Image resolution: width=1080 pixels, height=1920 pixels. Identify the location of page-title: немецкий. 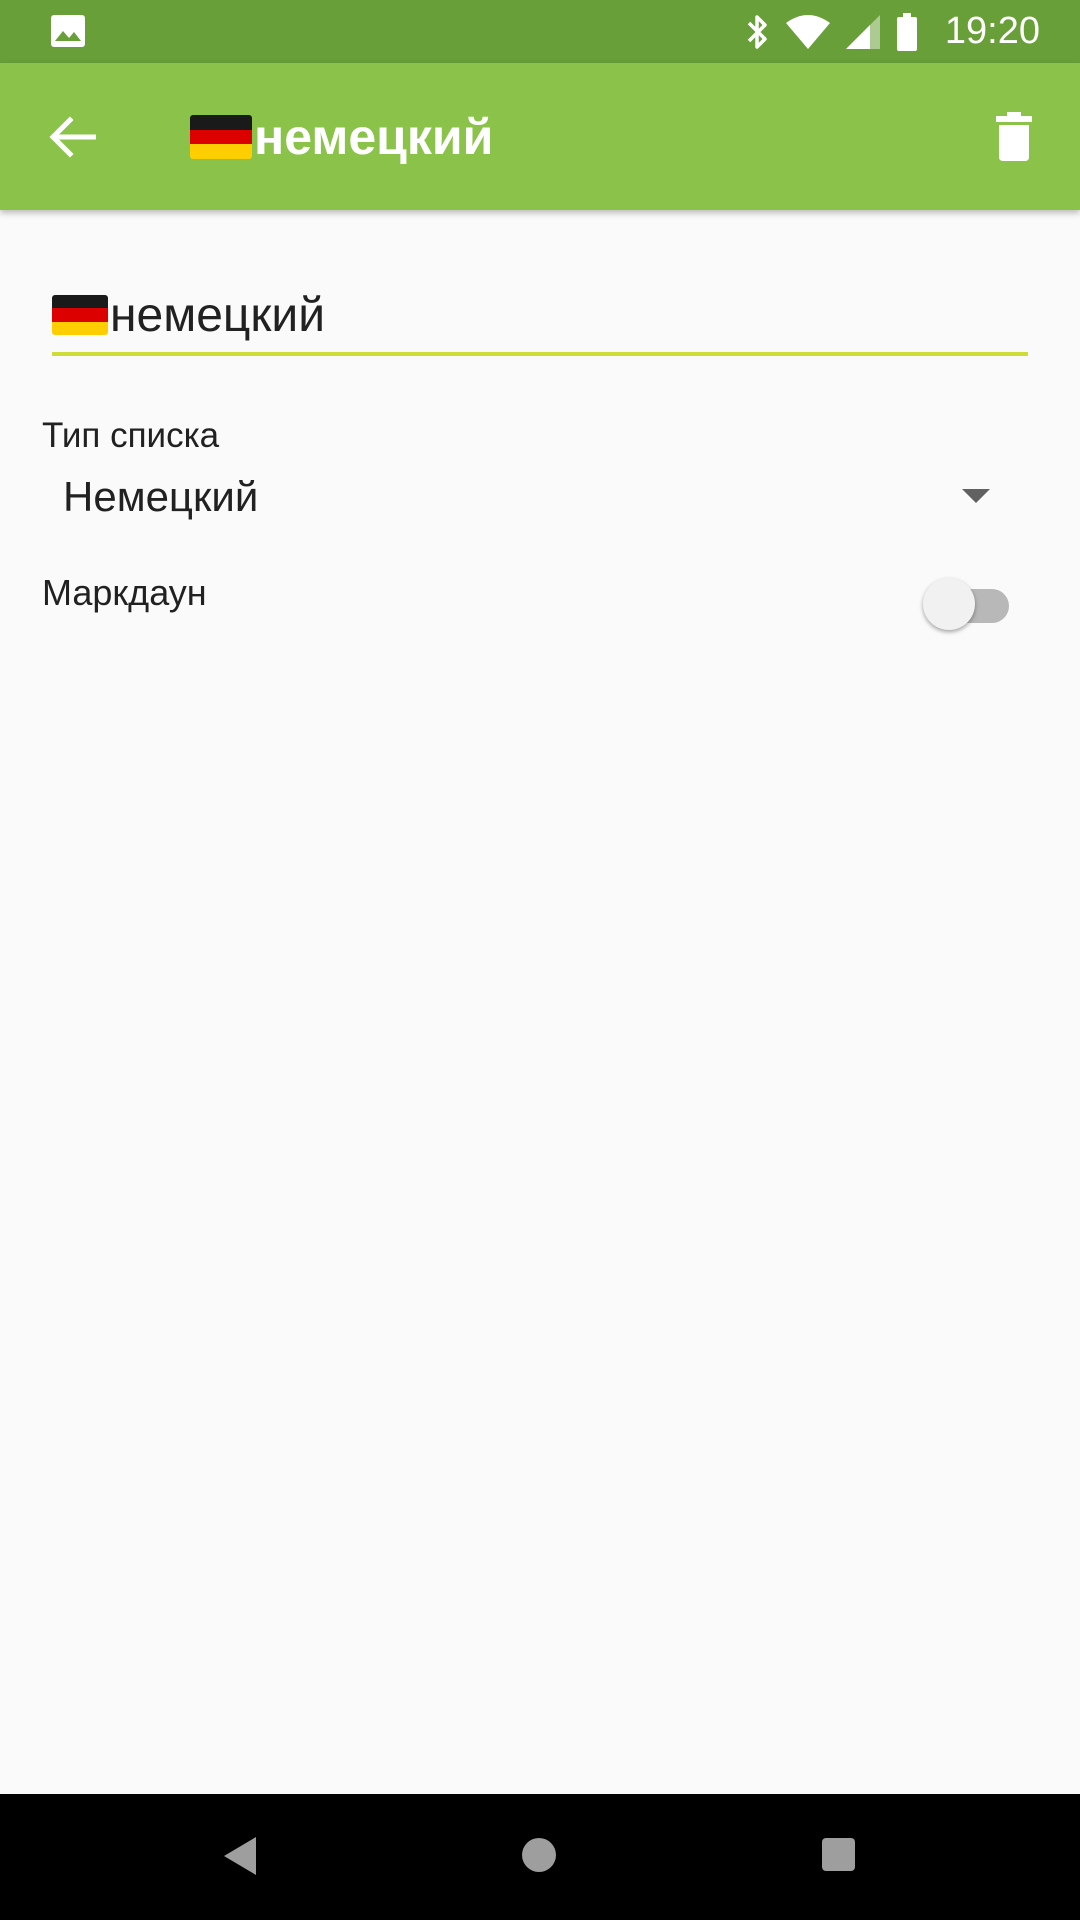
(341, 137).